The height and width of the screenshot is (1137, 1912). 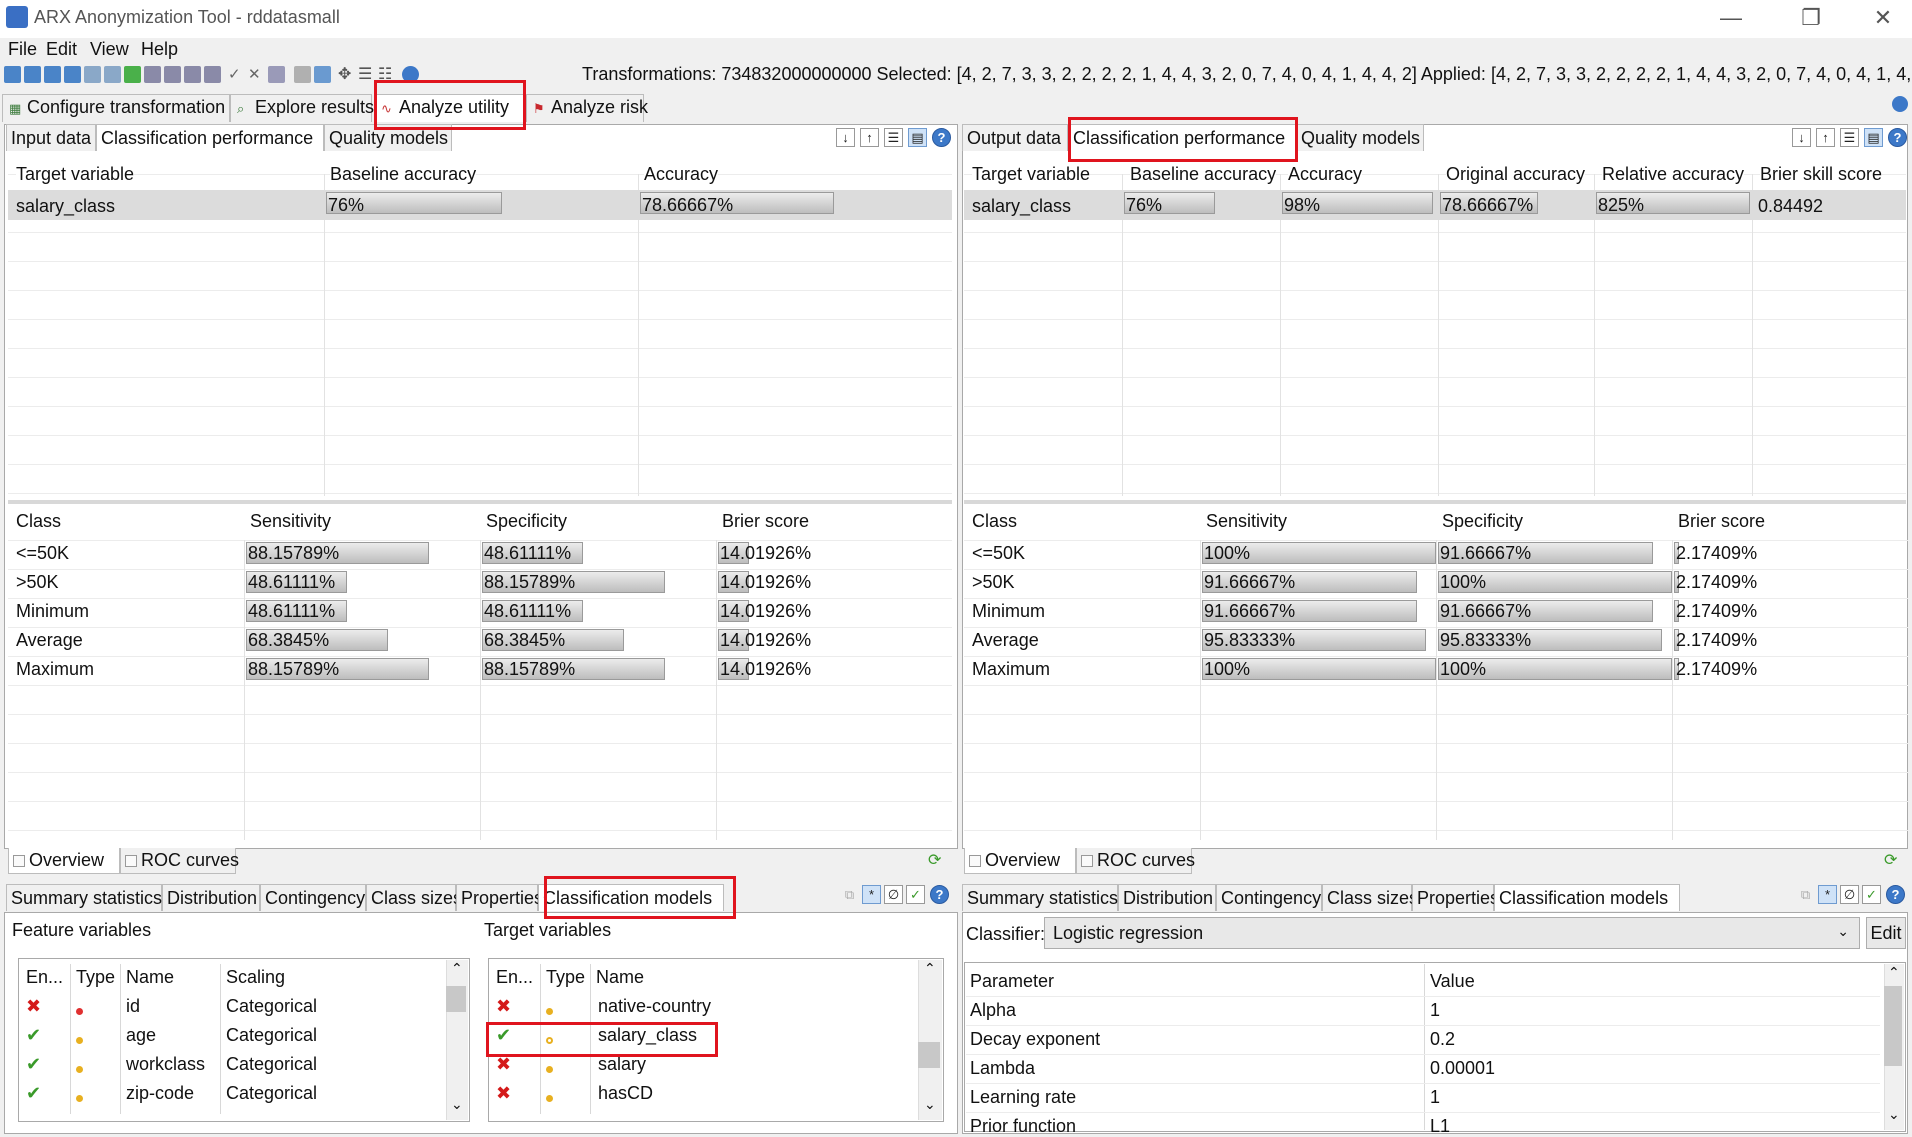 What do you see at coordinates (51, 137) in the screenshot?
I see `left-tab-0: Input data` at bounding box center [51, 137].